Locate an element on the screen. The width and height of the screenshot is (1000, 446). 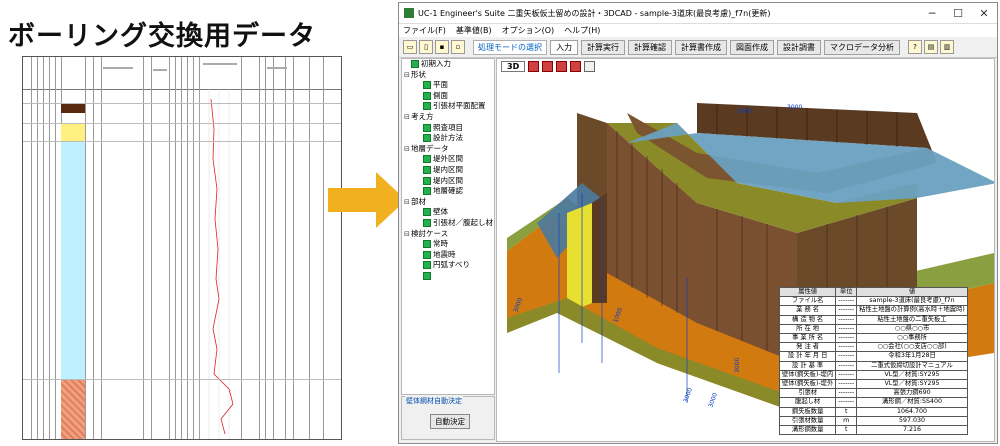
tab-3d: 3D is located at coordinates (513, 66).